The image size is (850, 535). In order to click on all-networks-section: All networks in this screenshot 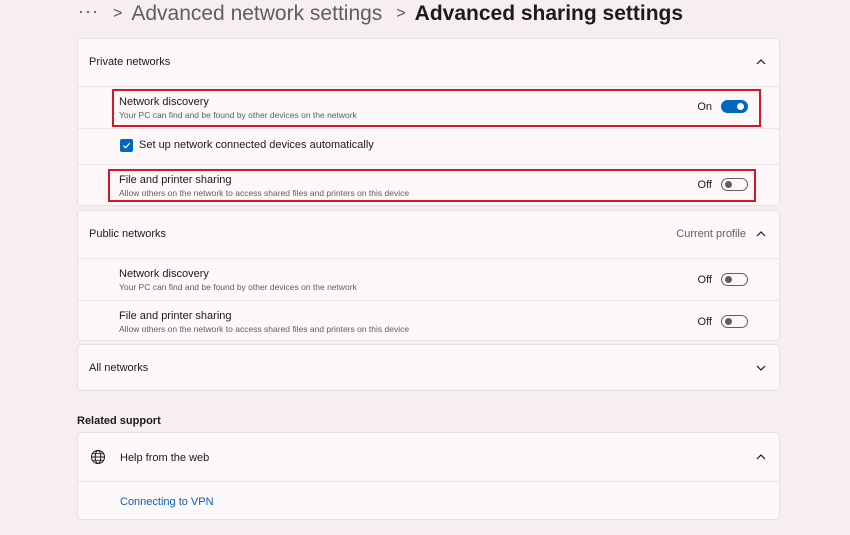, I will do `click(428, 367)`.